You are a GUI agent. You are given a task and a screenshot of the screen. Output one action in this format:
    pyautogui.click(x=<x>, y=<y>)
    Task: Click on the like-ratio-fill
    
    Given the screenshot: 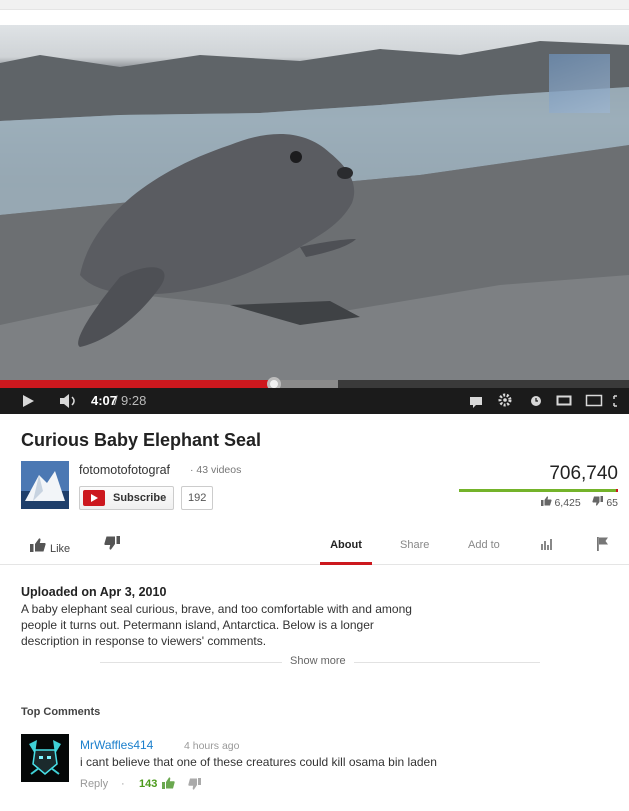 What is the action you would take?
    pyautogui.click(x=538, y=490)
    